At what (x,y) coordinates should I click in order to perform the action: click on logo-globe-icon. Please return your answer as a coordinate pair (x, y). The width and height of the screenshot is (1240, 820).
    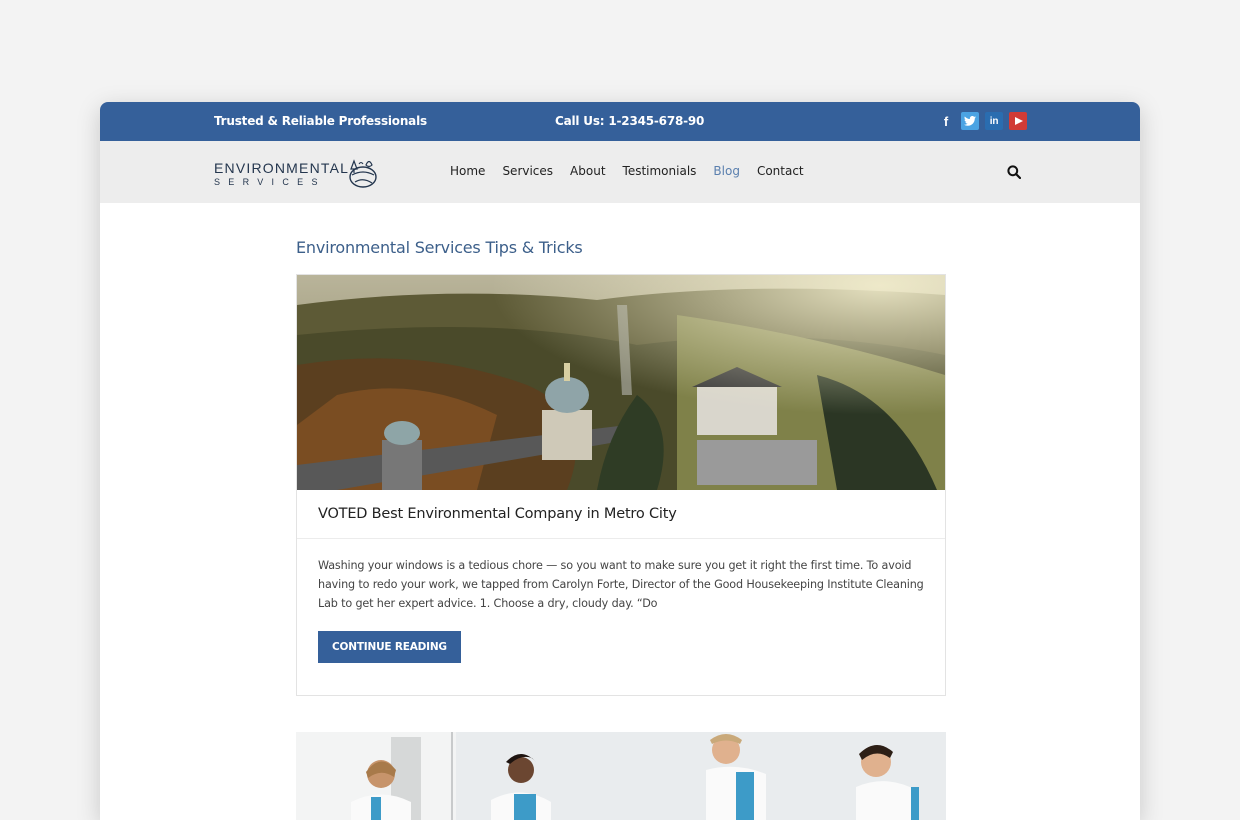
    Looking at the image, I should click on (363, 173).